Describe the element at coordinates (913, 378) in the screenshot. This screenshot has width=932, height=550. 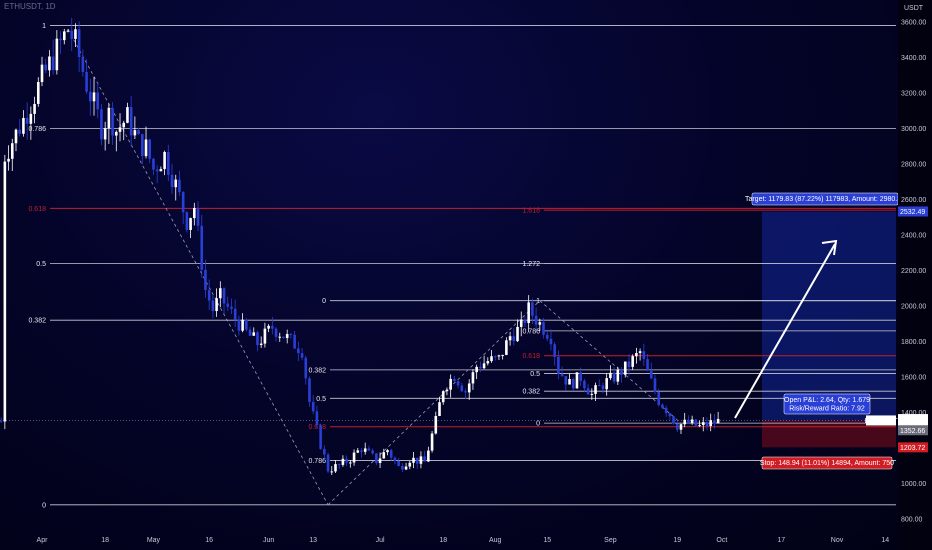
I see `y-tick-label: 1600.00` at that location.